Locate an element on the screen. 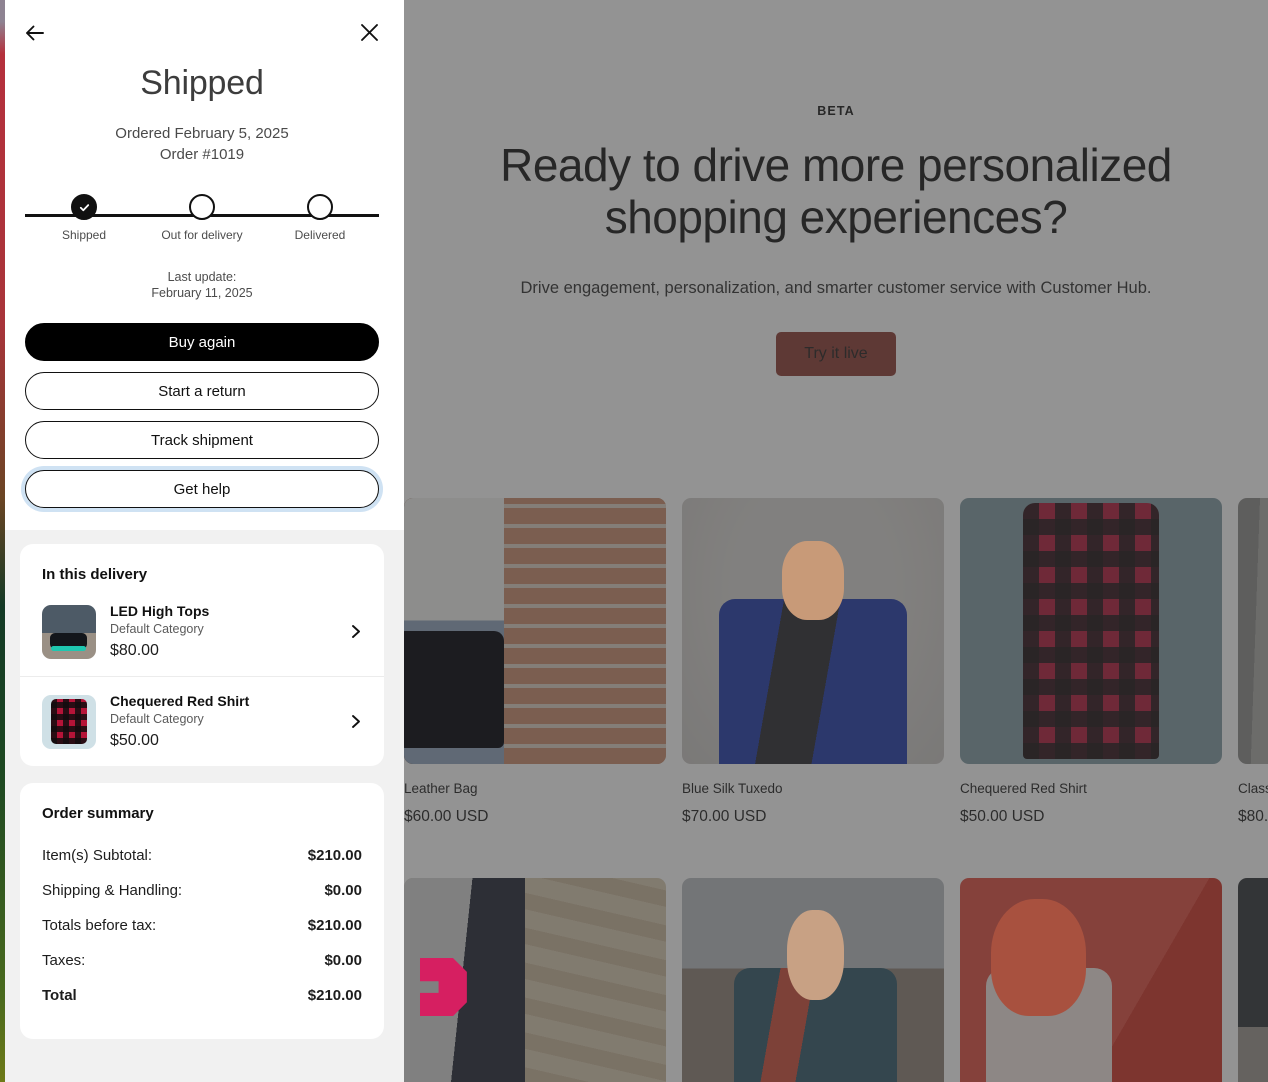 The image size is (1268, 1082). product-card: Chequered Red Shirt $50.00 USD is located at coordinates (1091, 662).